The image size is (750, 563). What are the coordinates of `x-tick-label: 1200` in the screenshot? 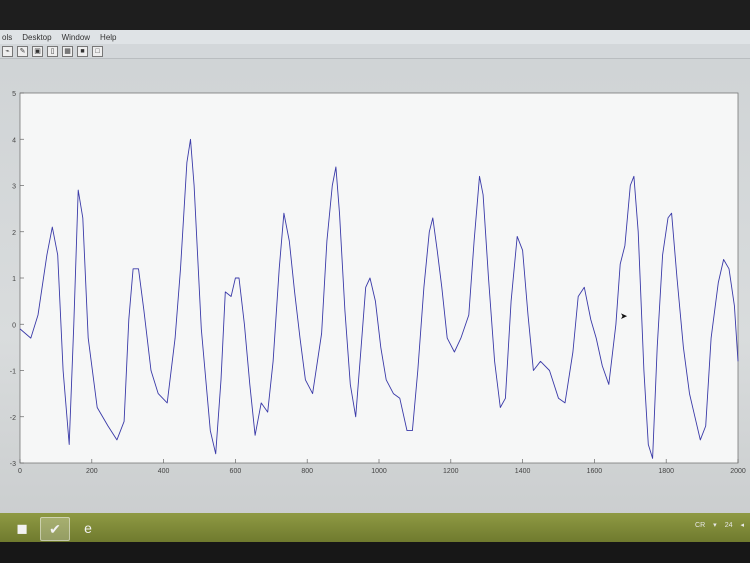 It's located at (451, 471).